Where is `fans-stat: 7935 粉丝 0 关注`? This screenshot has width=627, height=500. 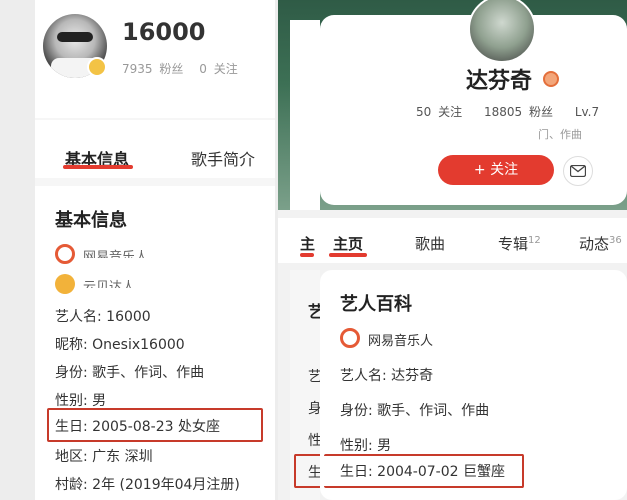
fans-stat: 7935 粉丝 0 关注 is located at coordinates (180, 68).